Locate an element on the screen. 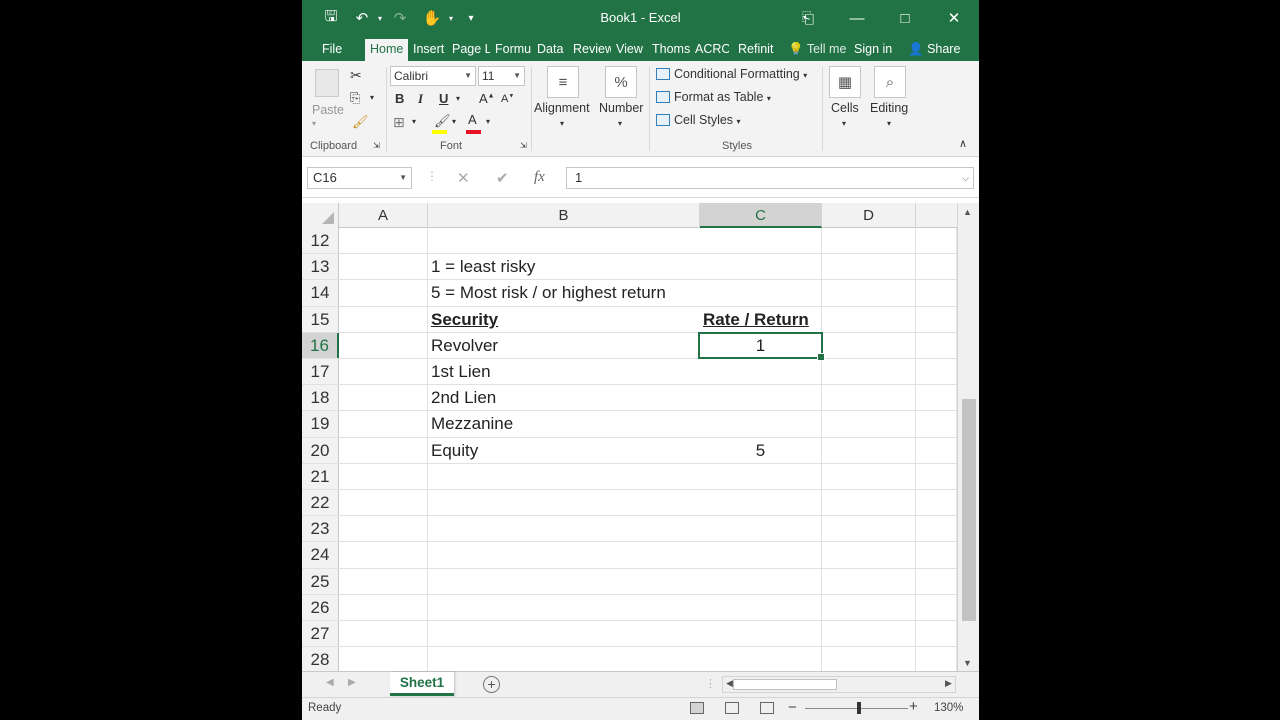  scroll-up-icon: ▲ is located at coordinates (967, 212).